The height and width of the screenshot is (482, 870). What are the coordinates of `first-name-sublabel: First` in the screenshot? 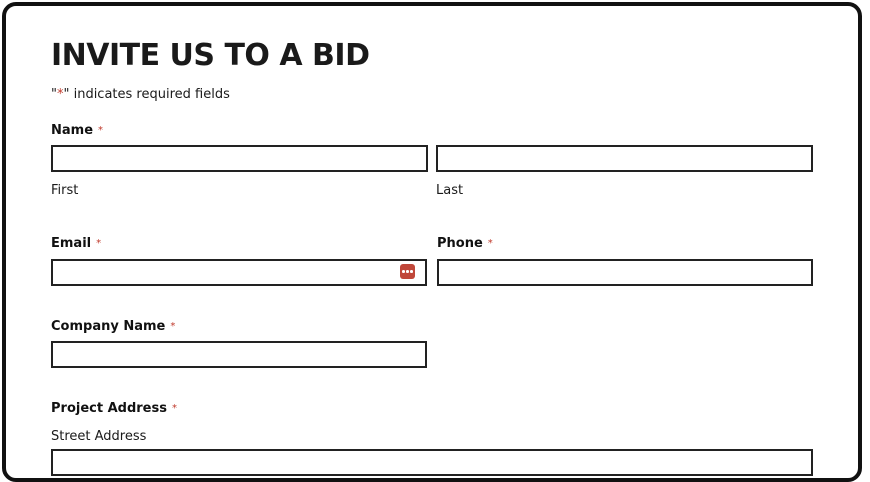 It's located at (65, 190).